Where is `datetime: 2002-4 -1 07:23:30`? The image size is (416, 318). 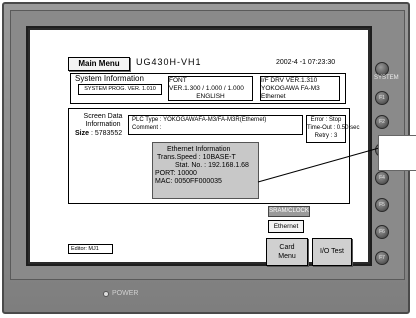 datetime: 2002-4 -1 07:23:30 is located at coordinates (306, 62).